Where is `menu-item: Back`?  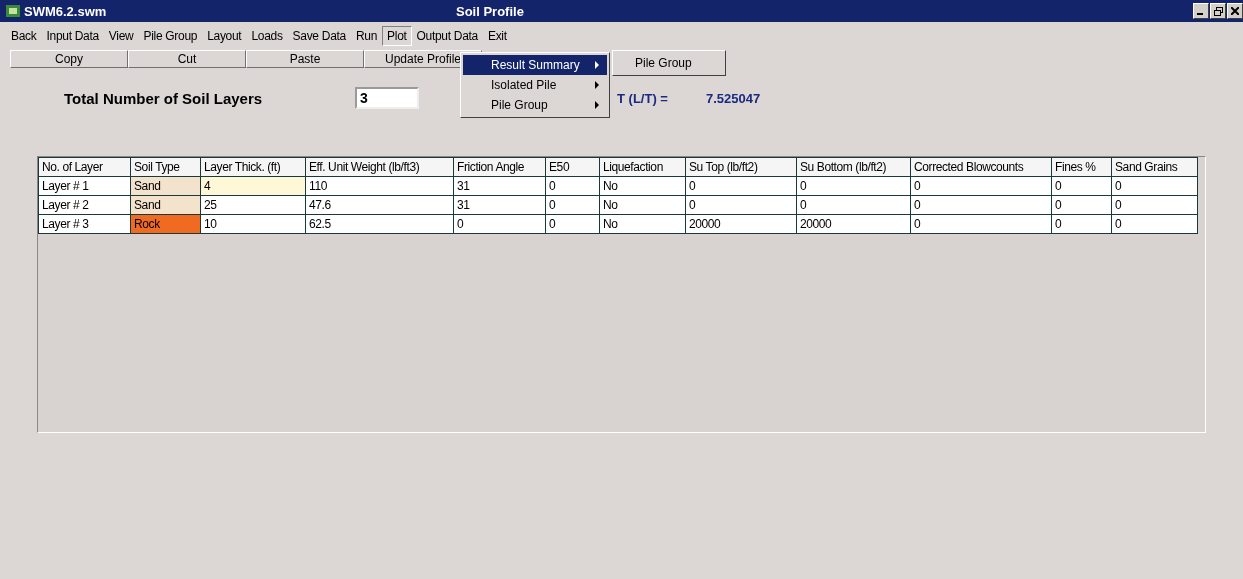
menu-item: Back is located at coordinates (24, 36).